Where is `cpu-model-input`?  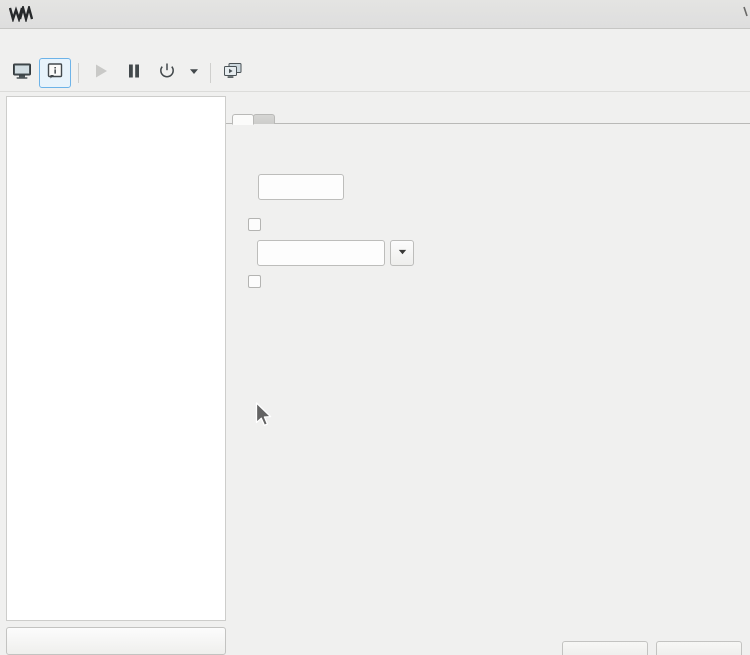 cpu-model-input is located at coordinates (321, 253).